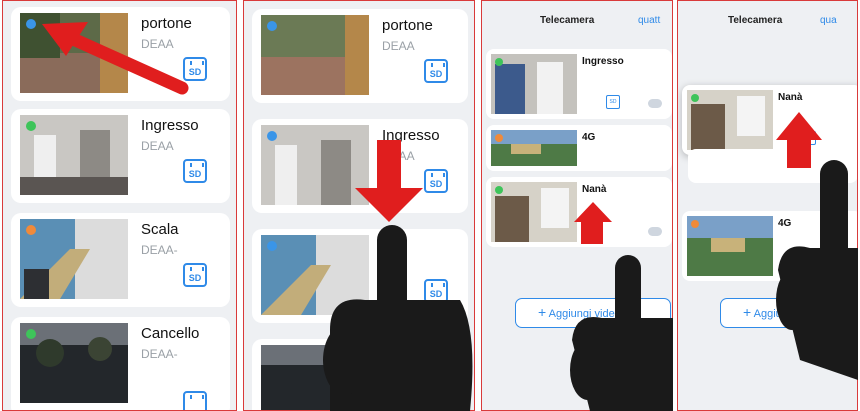  I want to click on sd-card-icon, so click(195, 400).